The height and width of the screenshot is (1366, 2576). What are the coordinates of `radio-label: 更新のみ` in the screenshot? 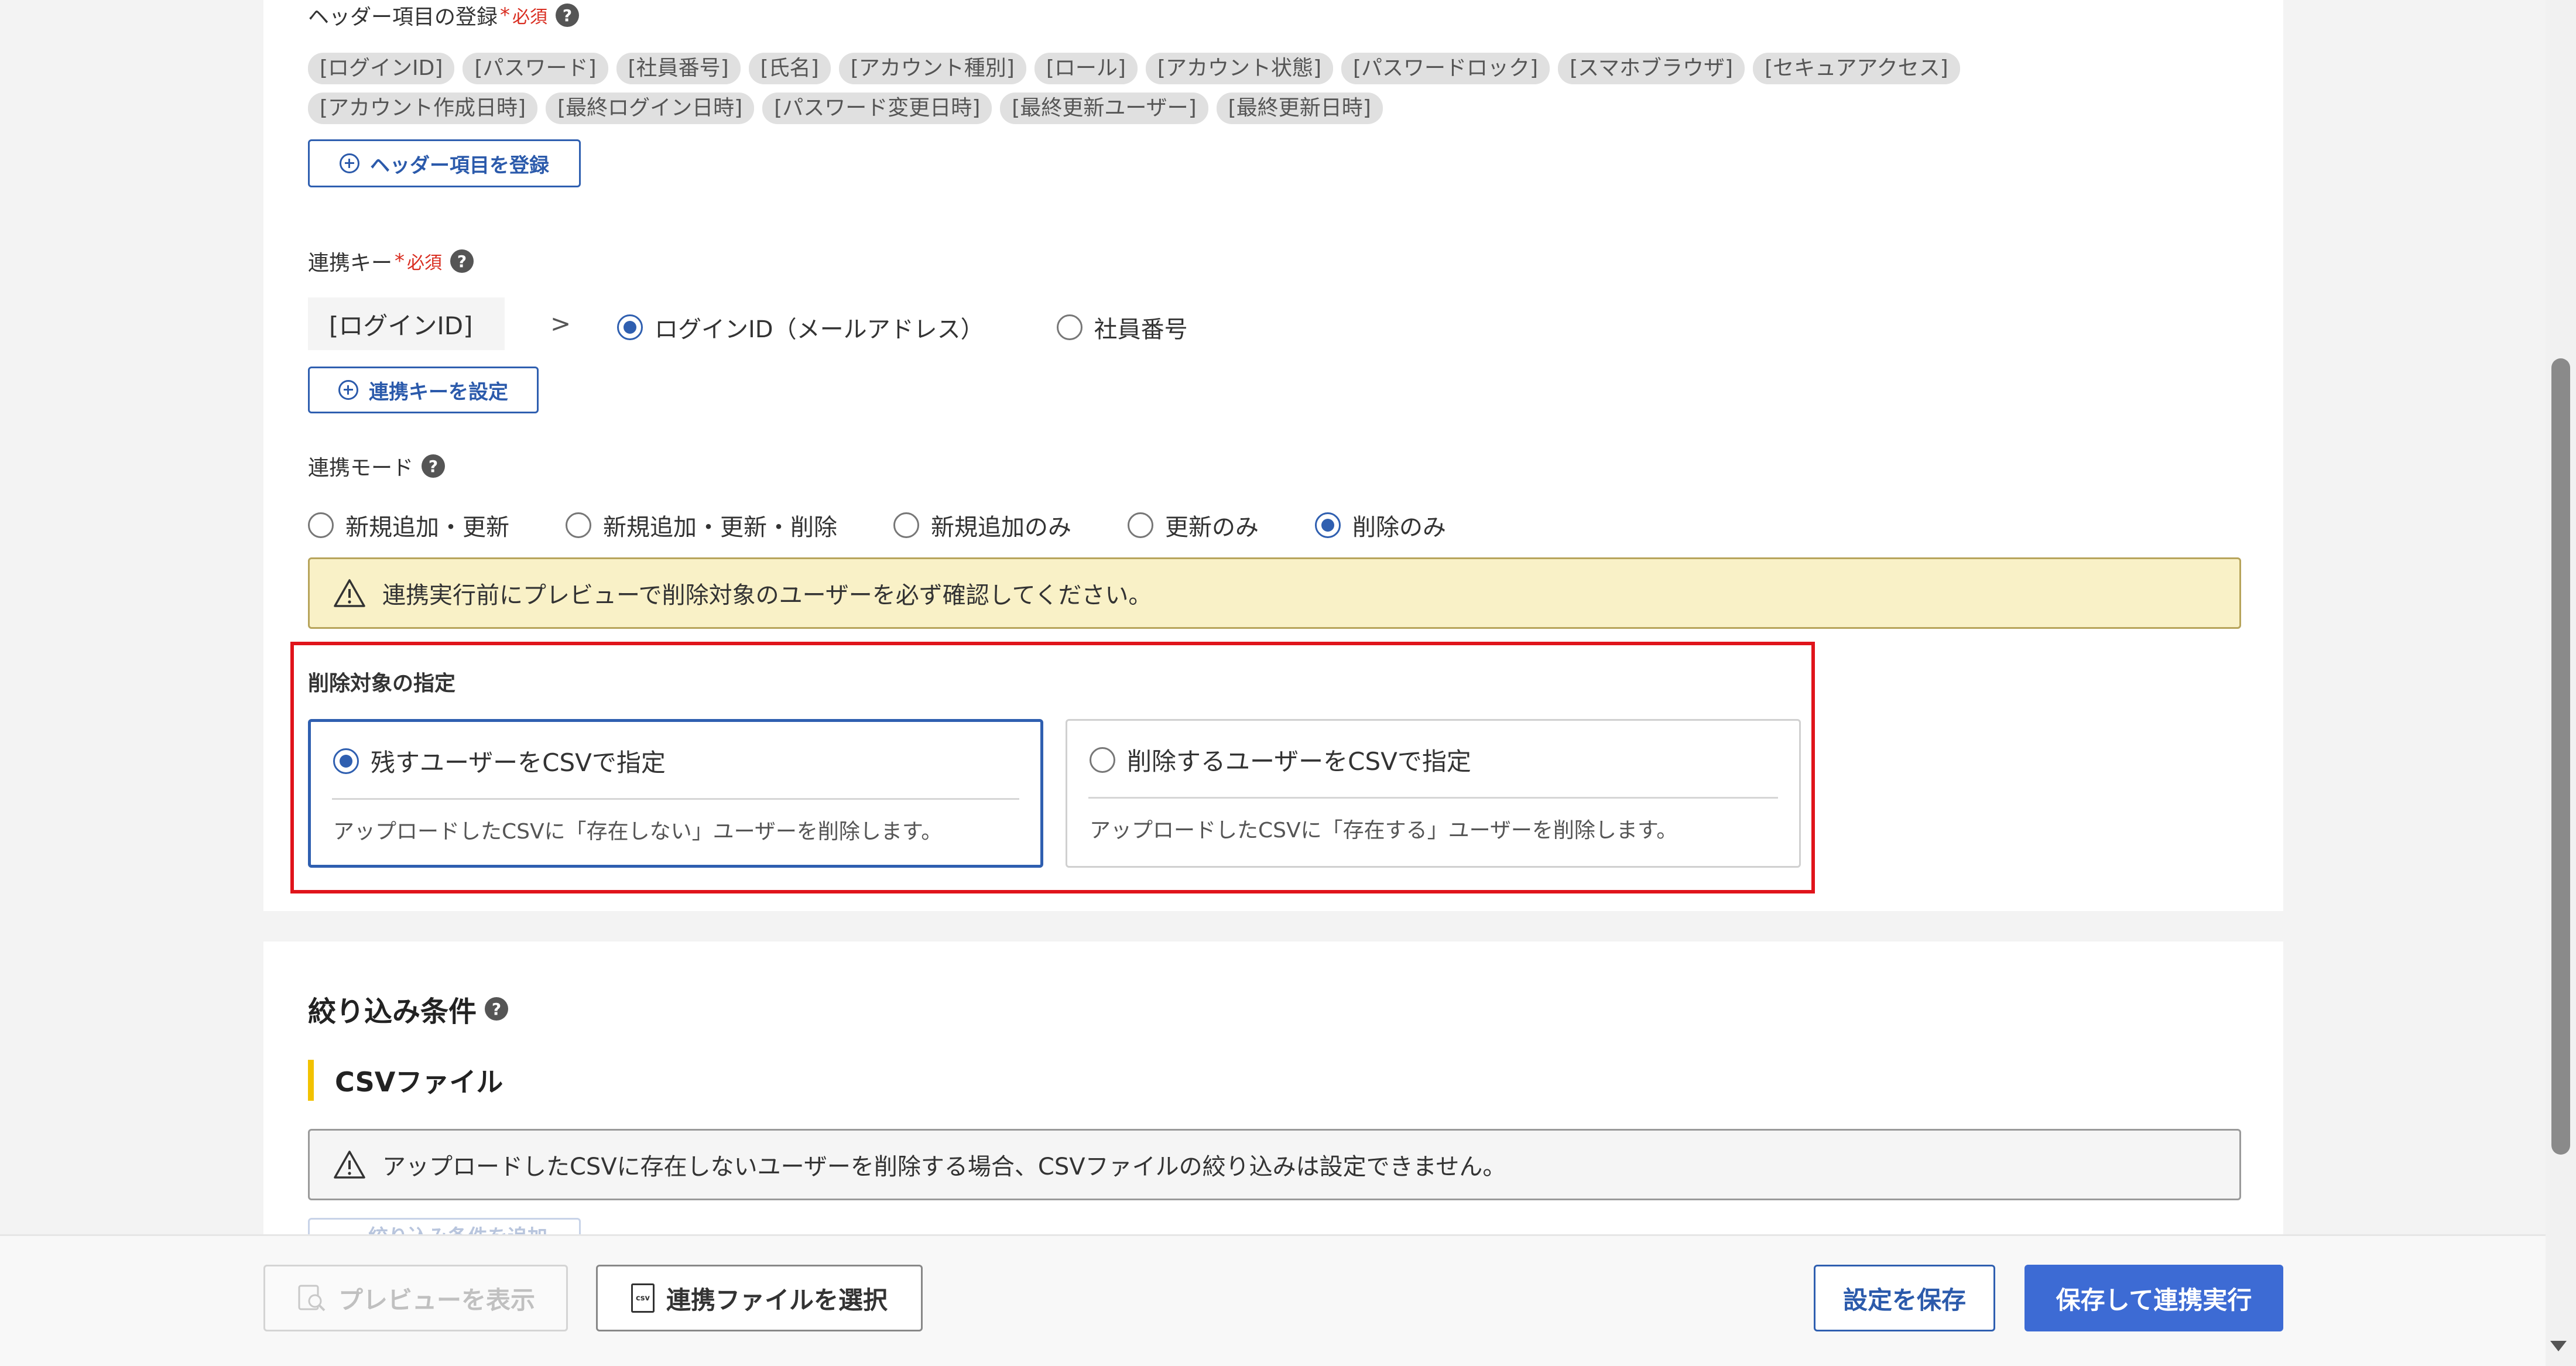 It's located at (1212, 527).